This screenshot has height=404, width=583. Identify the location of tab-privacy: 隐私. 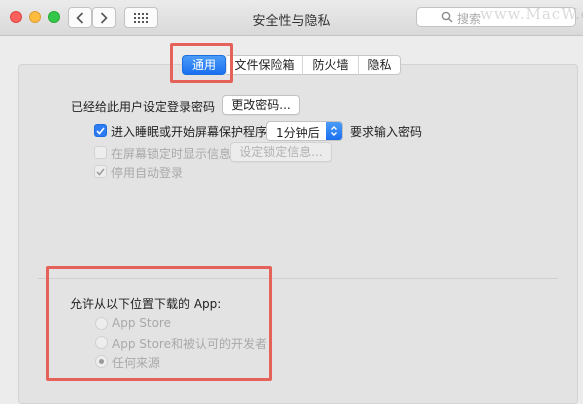
(380, 65).